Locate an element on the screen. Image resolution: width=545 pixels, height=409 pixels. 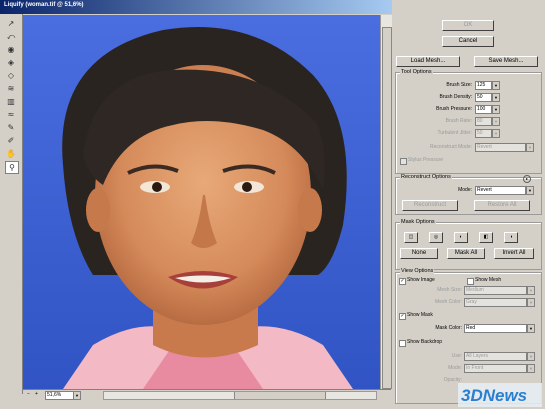
twirl-cw-icon: ◉ is located at coordinates (11, 49).